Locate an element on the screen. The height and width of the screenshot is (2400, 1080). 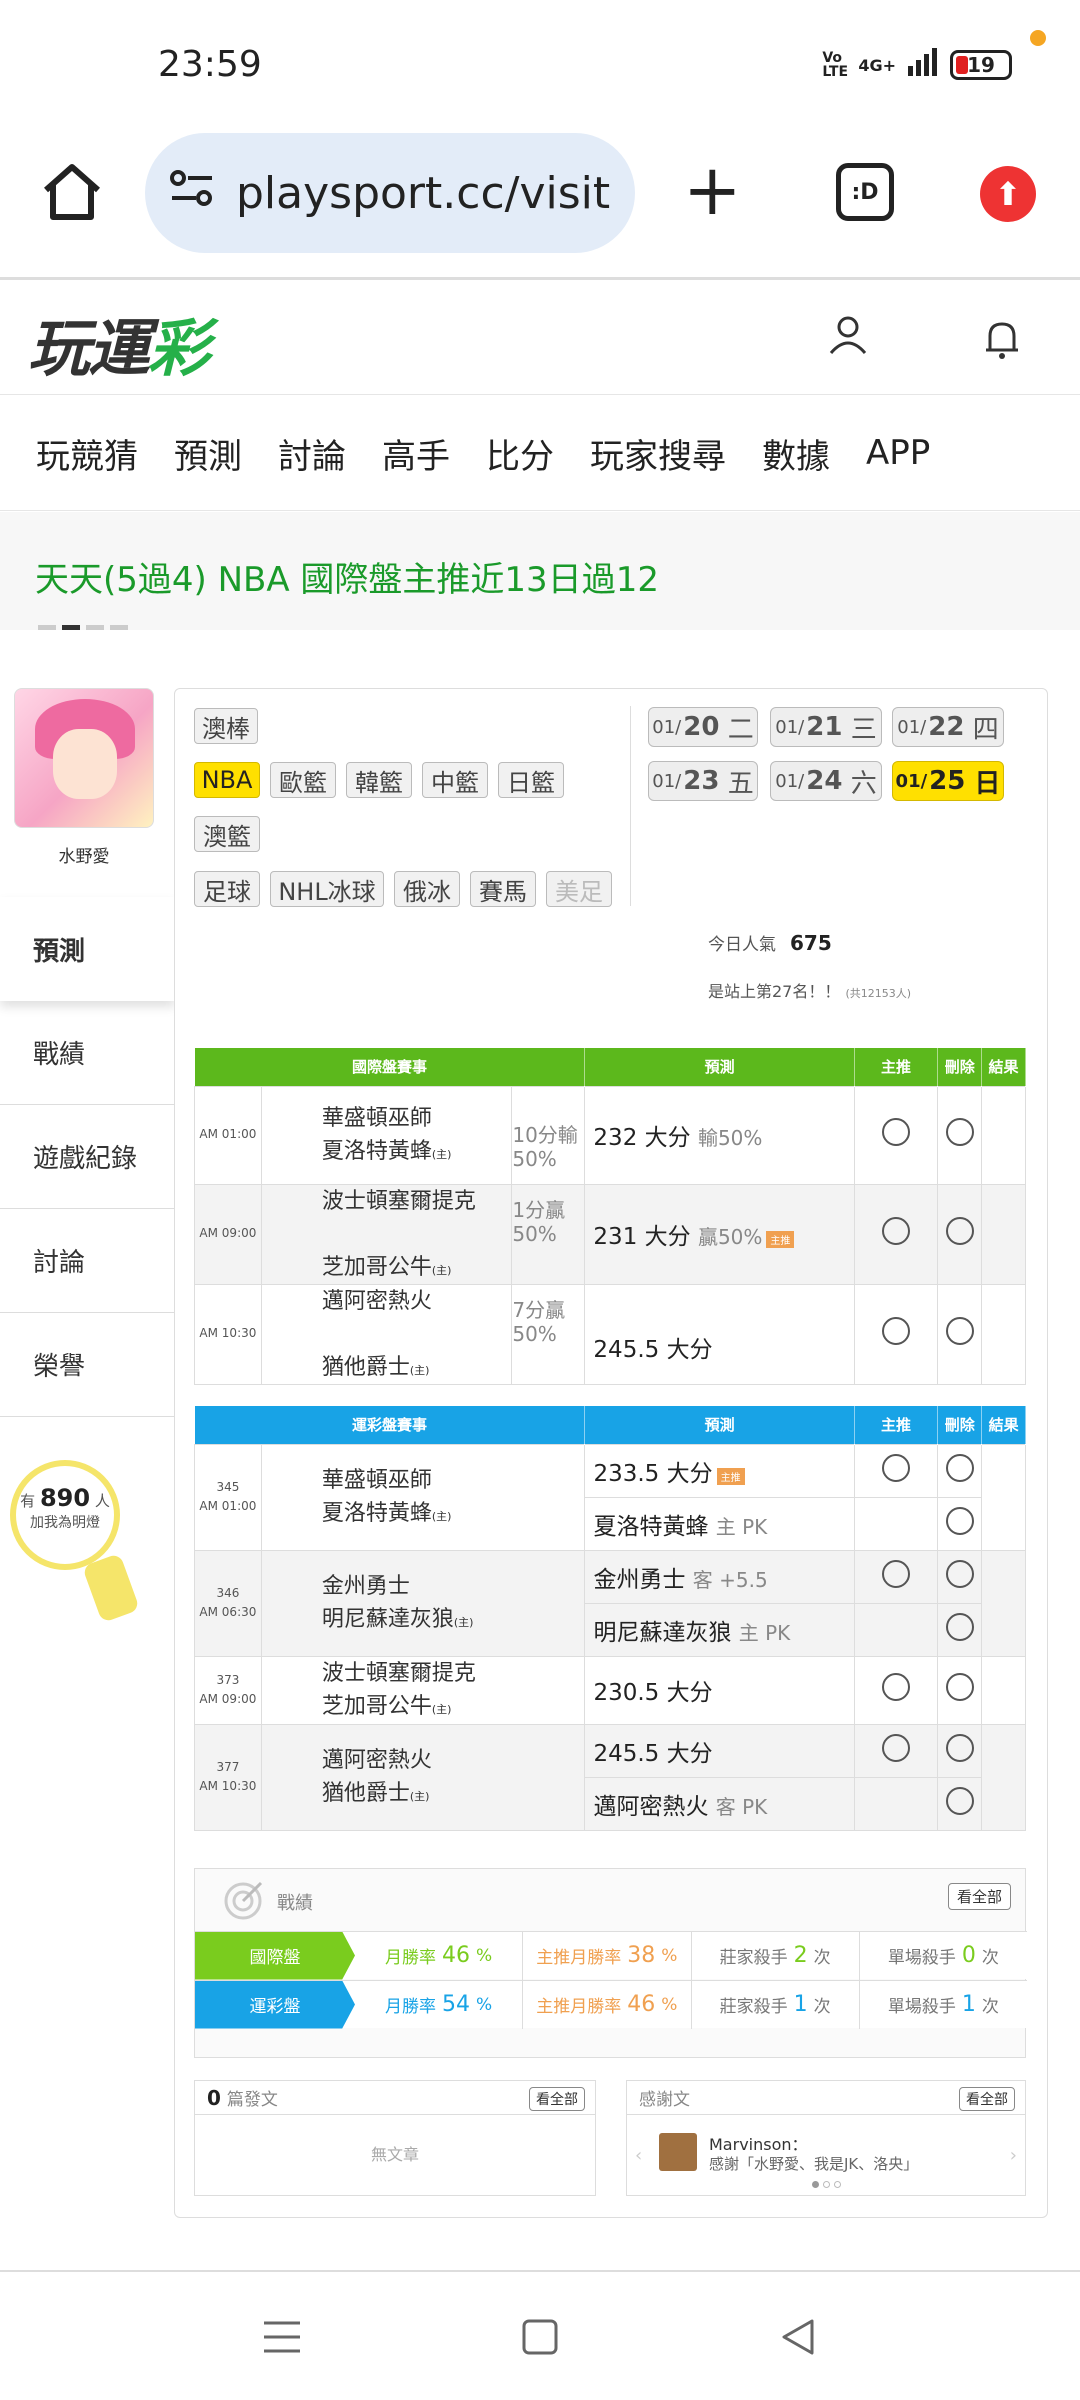
carousel-dots is located at coordinates (83, 627).